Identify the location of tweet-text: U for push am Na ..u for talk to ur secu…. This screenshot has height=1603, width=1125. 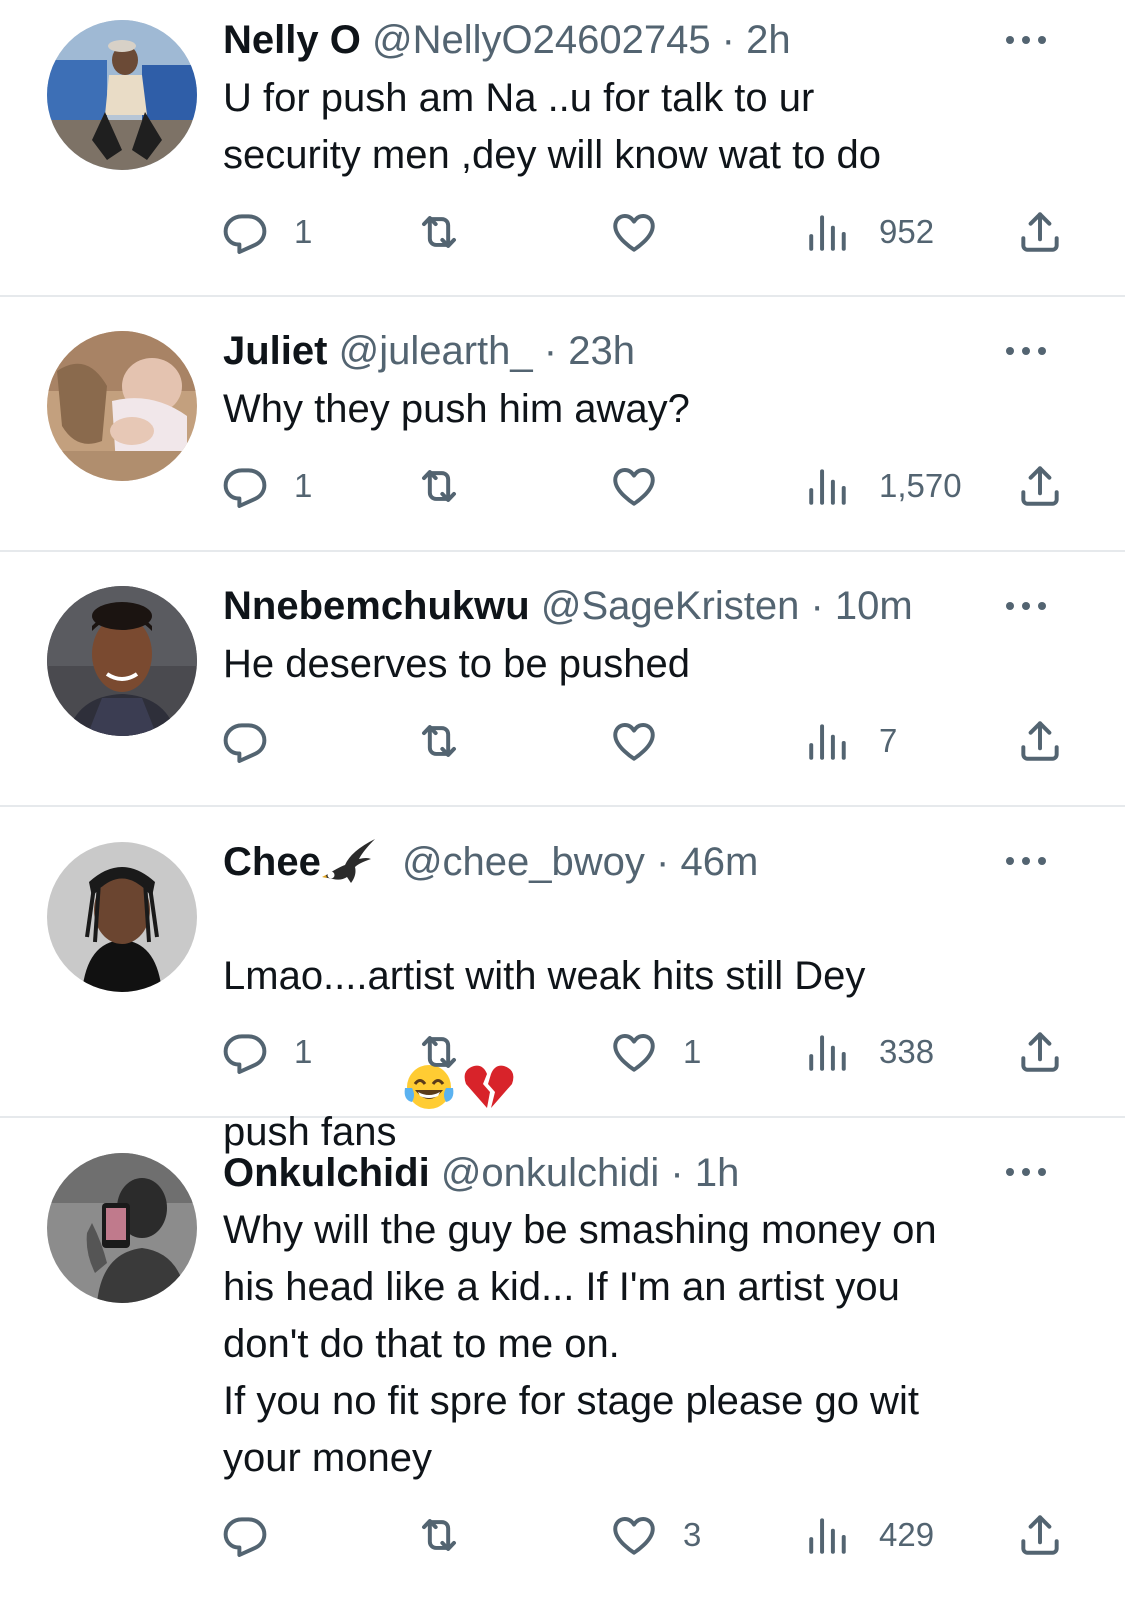
(552, 126).